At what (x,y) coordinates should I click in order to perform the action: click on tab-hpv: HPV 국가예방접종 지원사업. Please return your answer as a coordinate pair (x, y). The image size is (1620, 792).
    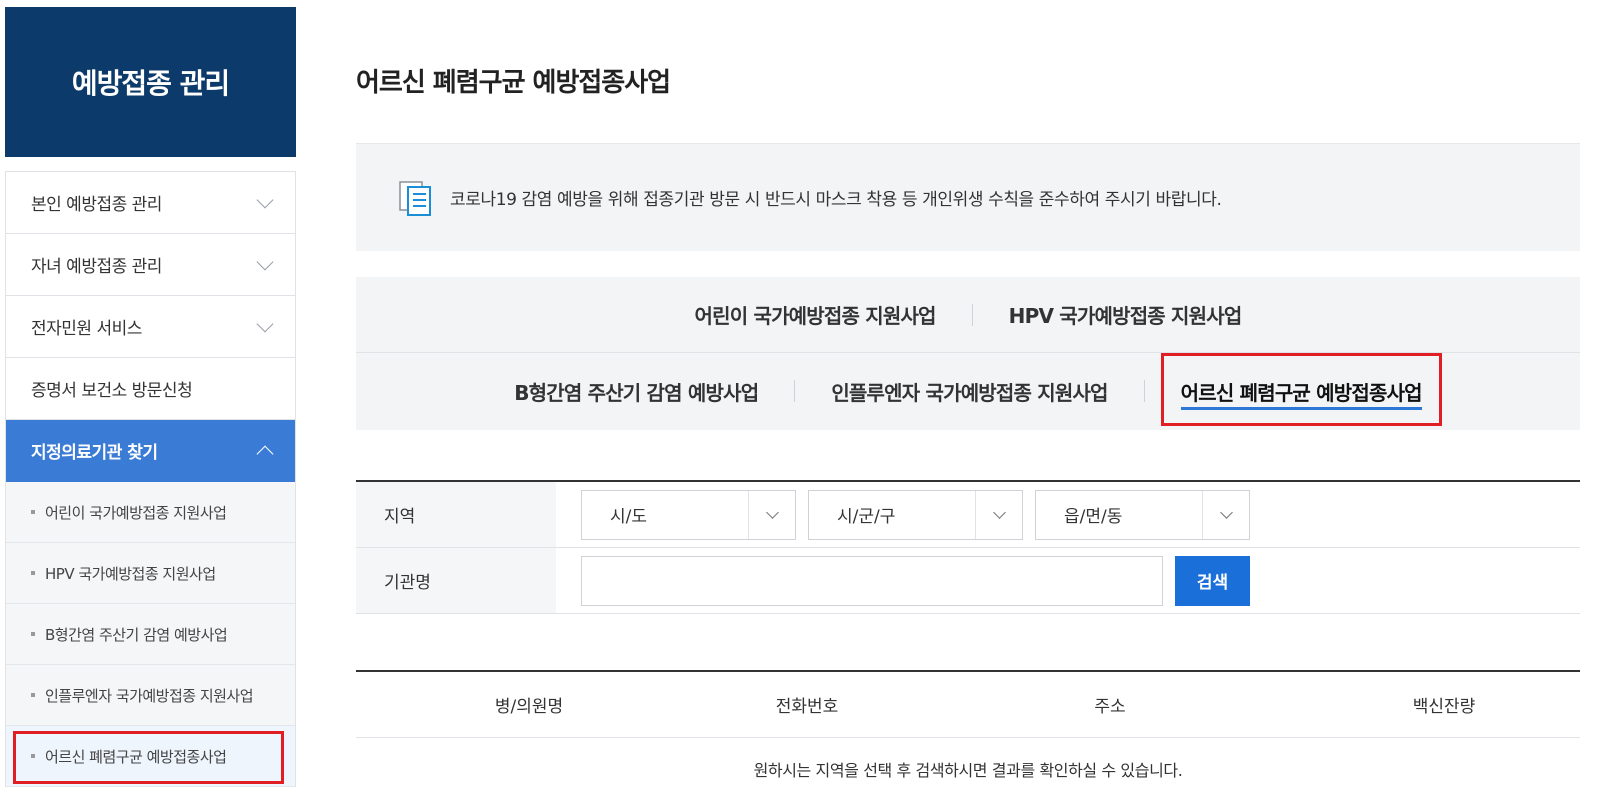
    Looking at the image, I should click on (1125, 314).